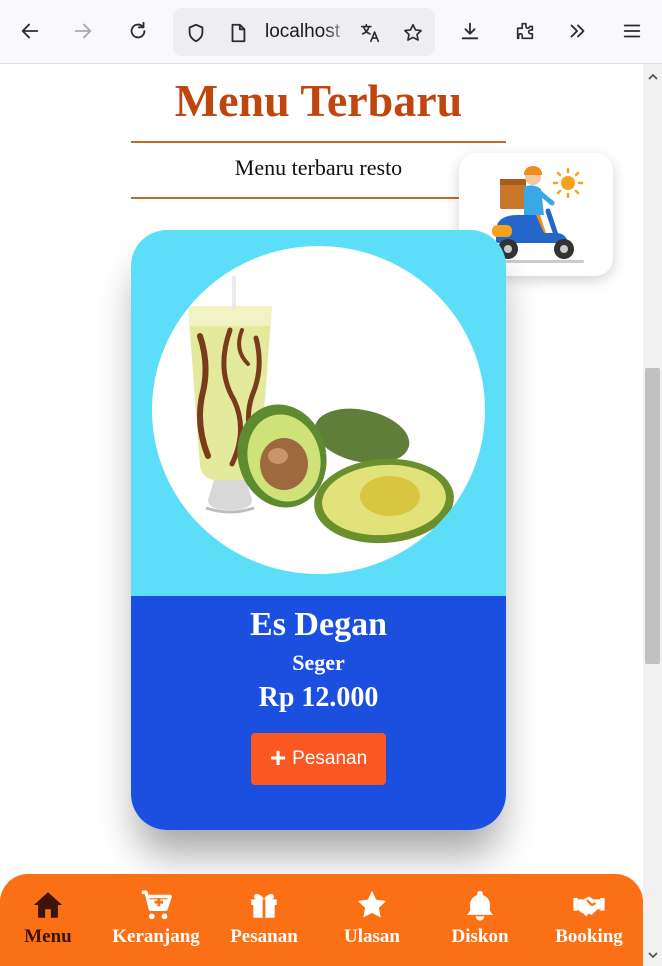 This screenshot has width=662, height=966. I want to click on add-order-label: Pesanan, so click(330, 758).